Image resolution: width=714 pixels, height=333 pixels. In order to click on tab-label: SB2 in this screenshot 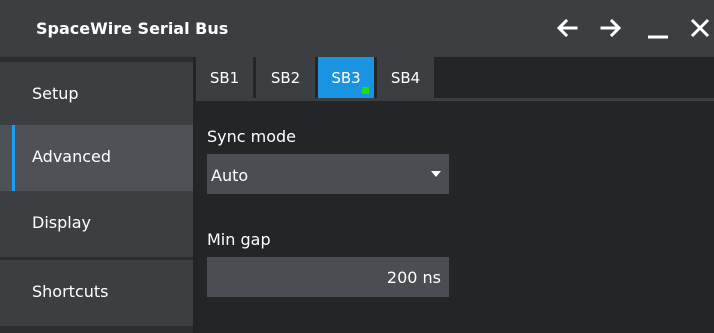, I will do `click(285, 78)`.